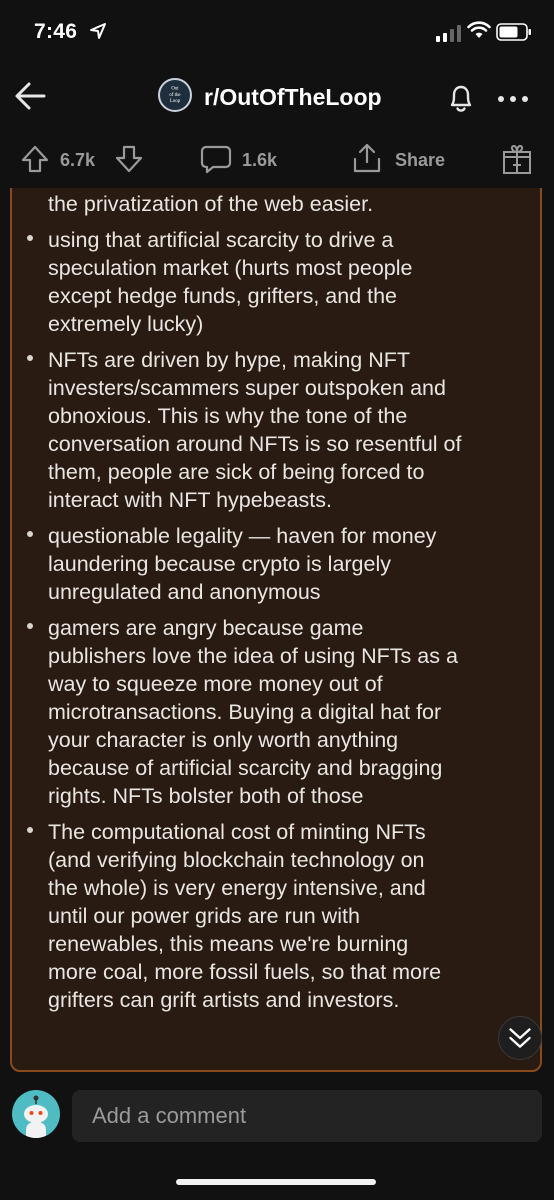 This screenshot has width=554, height=1200. I want to click on text-line: rights. NFTs bolster both of those, so click(206, 796).